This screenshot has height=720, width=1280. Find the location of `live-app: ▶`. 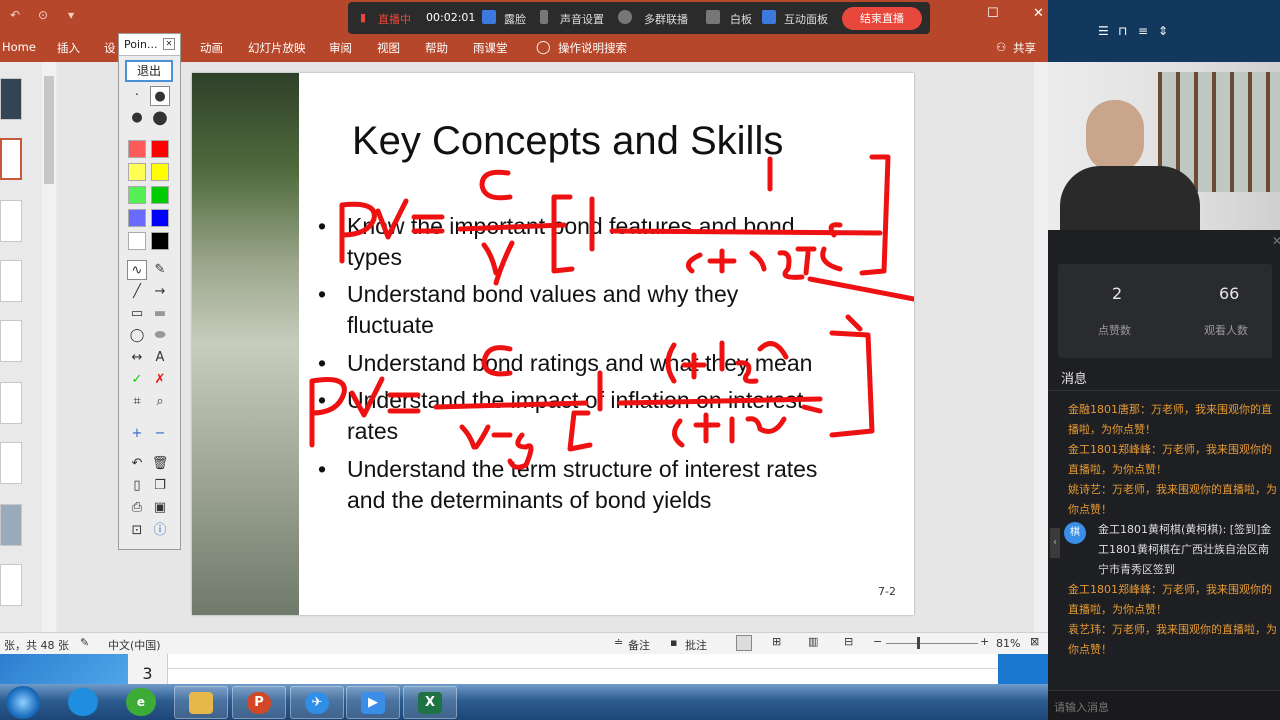

live-app: ▶ is located at coordinates (373, 702).